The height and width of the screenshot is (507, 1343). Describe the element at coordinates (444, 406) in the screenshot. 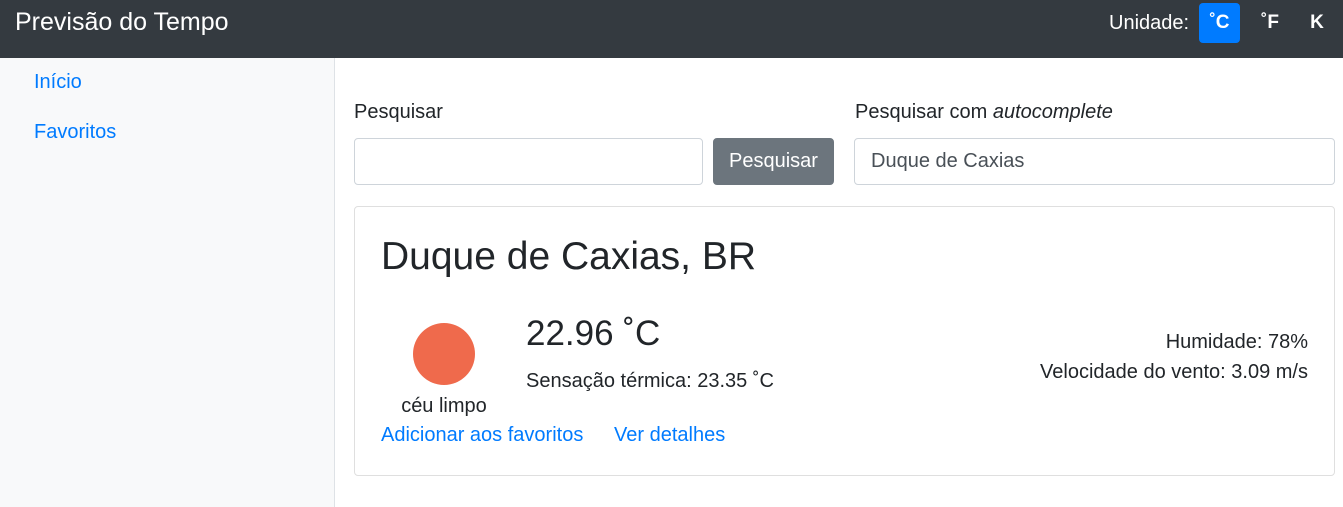

I see `weather-description: céu limpo` at that location.